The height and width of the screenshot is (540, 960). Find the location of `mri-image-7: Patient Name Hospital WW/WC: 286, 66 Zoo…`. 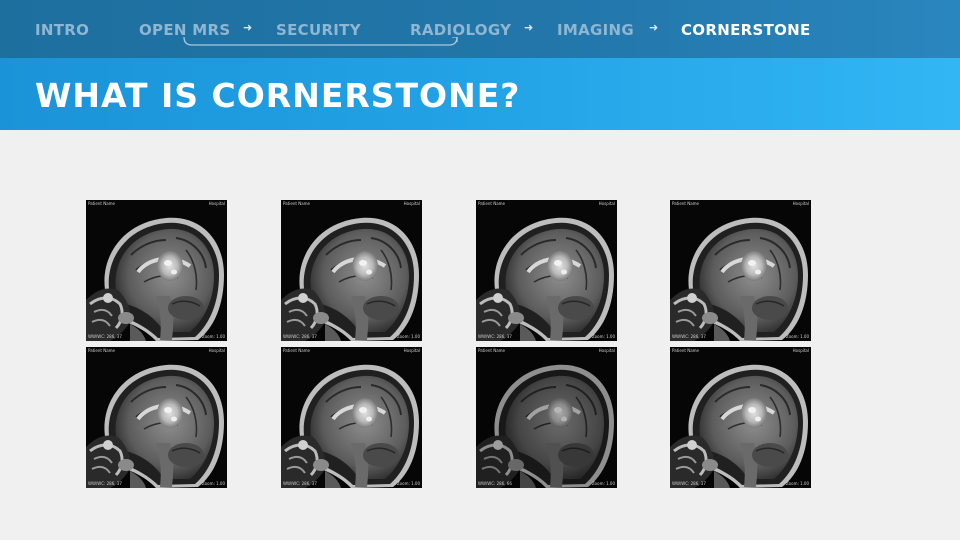

mri-image-7: Patient Name Hospital WW/WC: 286, 66 Zoo… is located at coordinates (546, 417).